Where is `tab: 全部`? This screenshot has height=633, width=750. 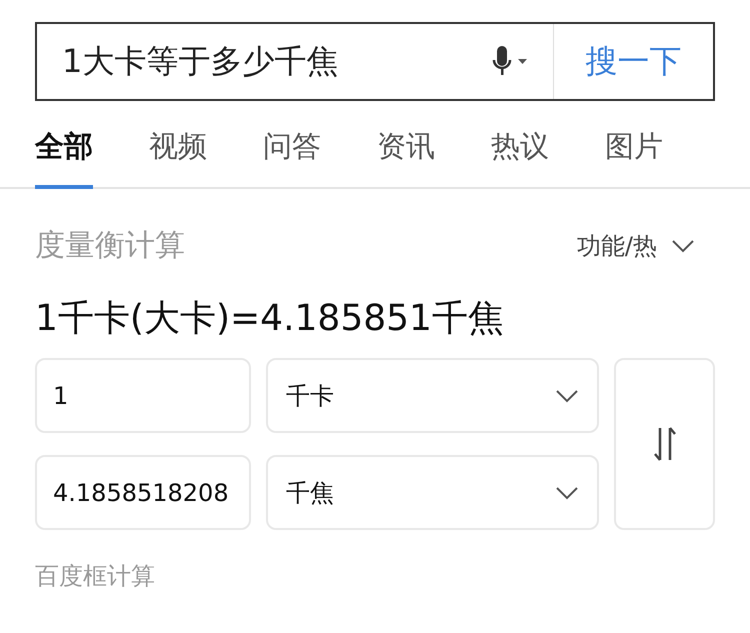
tab: 全部 is located at coordinates (64, 155).